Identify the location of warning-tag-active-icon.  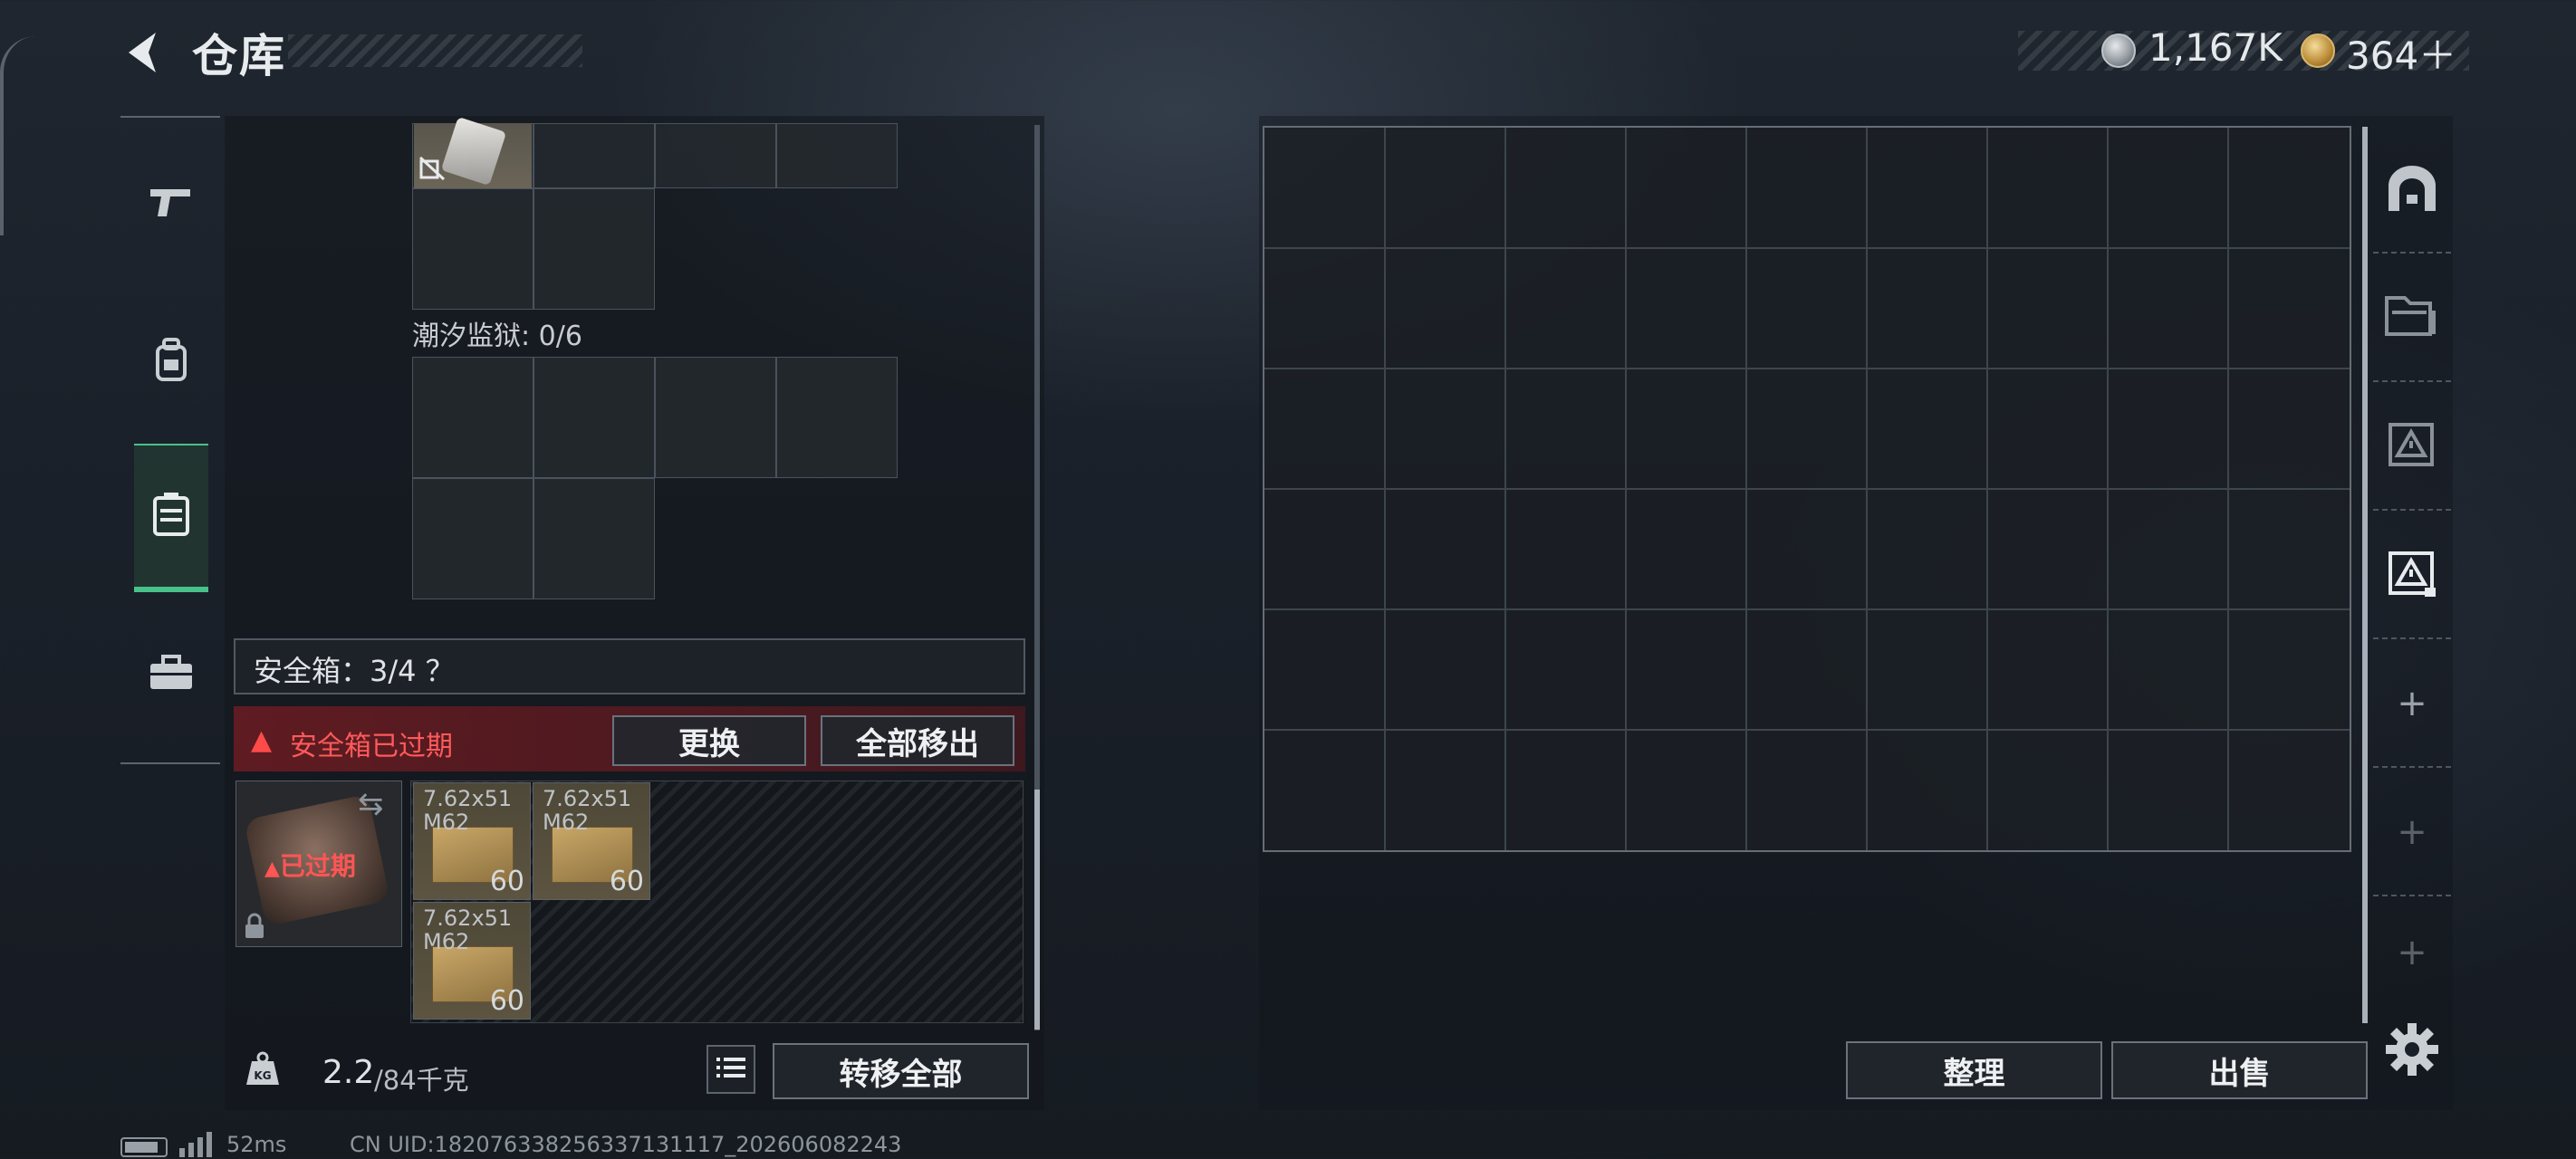
(2412, 575).